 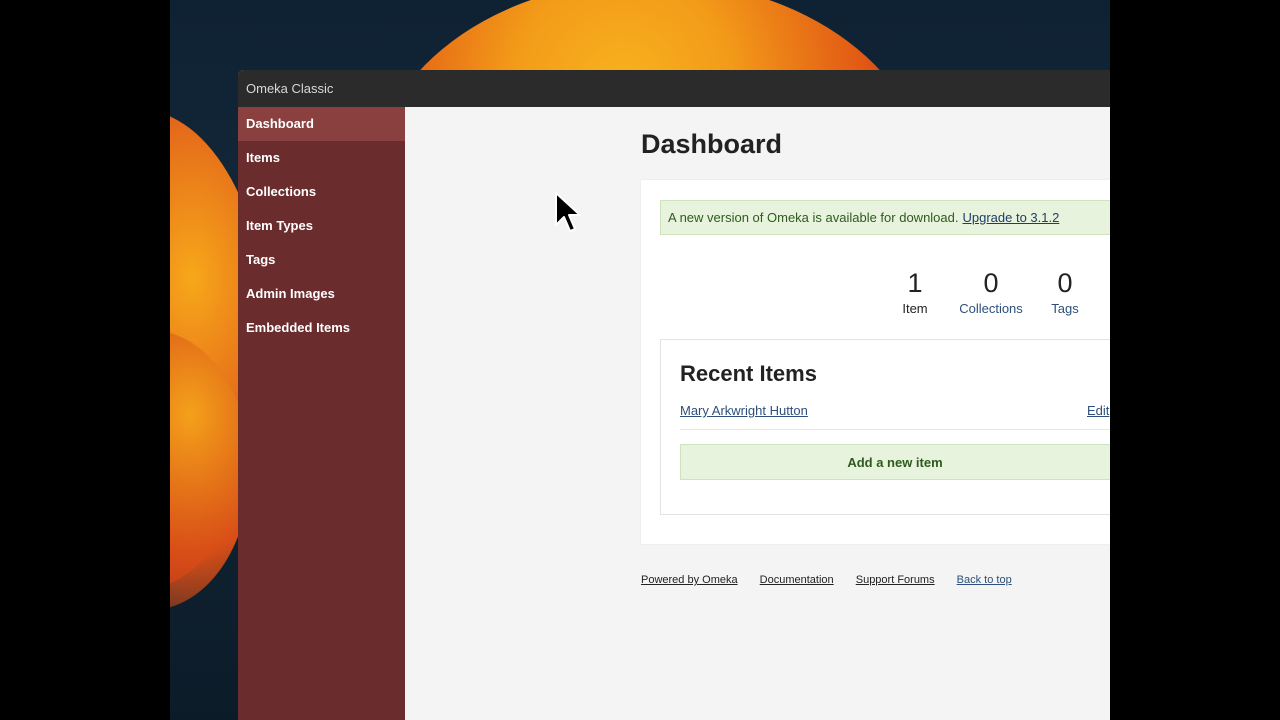 What do you see at coordinates (915, 308) in the screenshot?
I see `stat-items-label: Item` at bounding box center [915, 308].